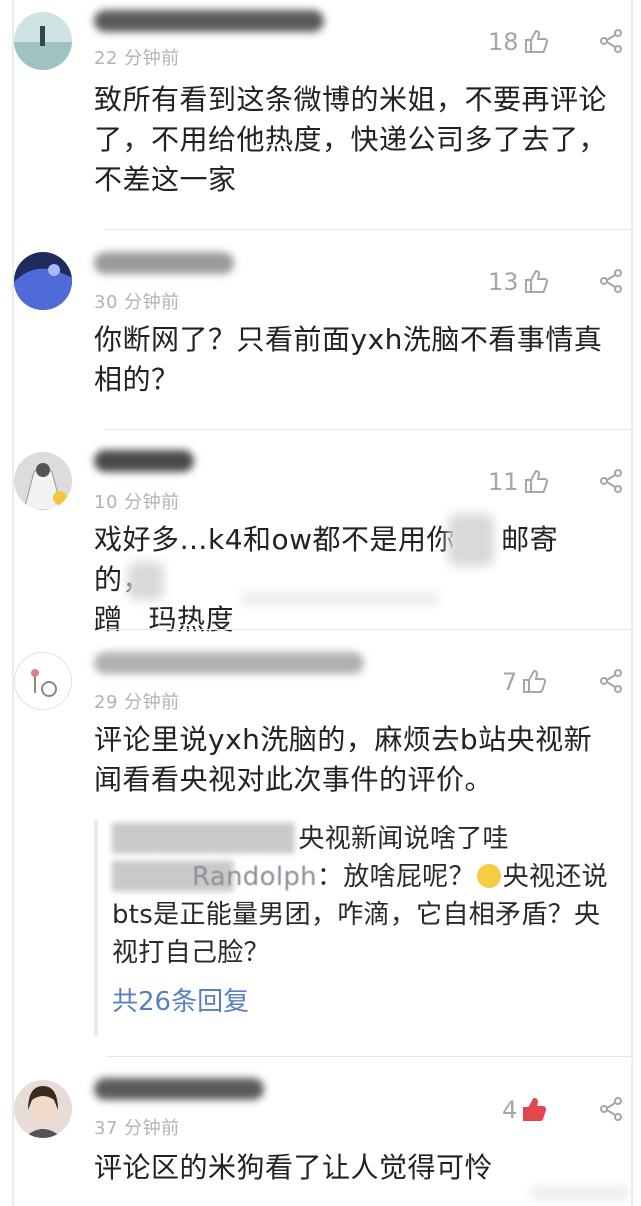 This screenshot has height=1206, width=641. I want to click on like-button: 4, so click(524, 1110).